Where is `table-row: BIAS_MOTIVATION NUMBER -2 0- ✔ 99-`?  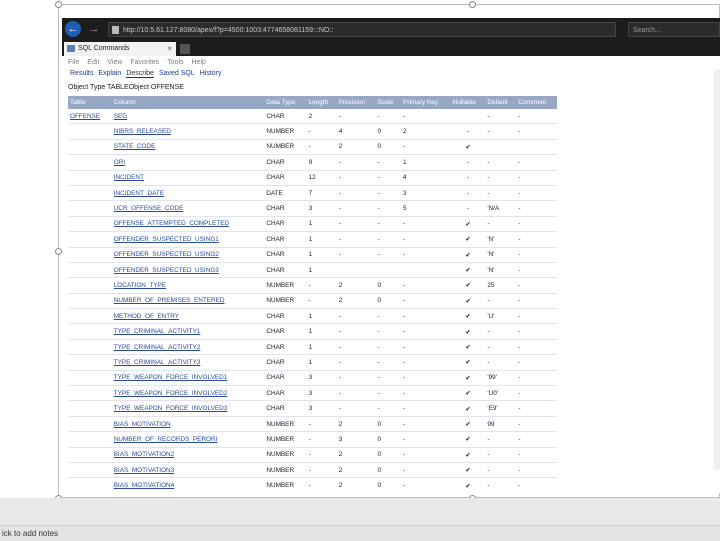
table-row: BIAS_MOTIVATION NUMBER -2 0- ✔ 99- is located at coordinates (312, 424).